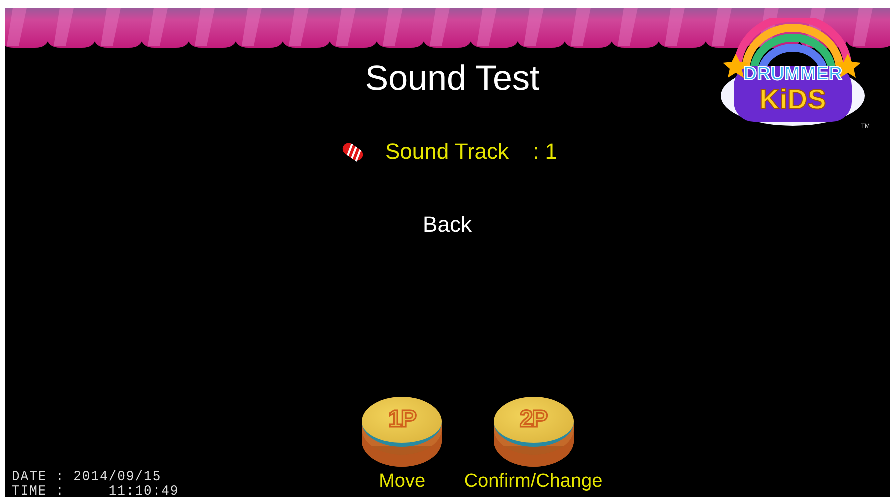  I want to click on control-caption: Move, so click(402, 482).